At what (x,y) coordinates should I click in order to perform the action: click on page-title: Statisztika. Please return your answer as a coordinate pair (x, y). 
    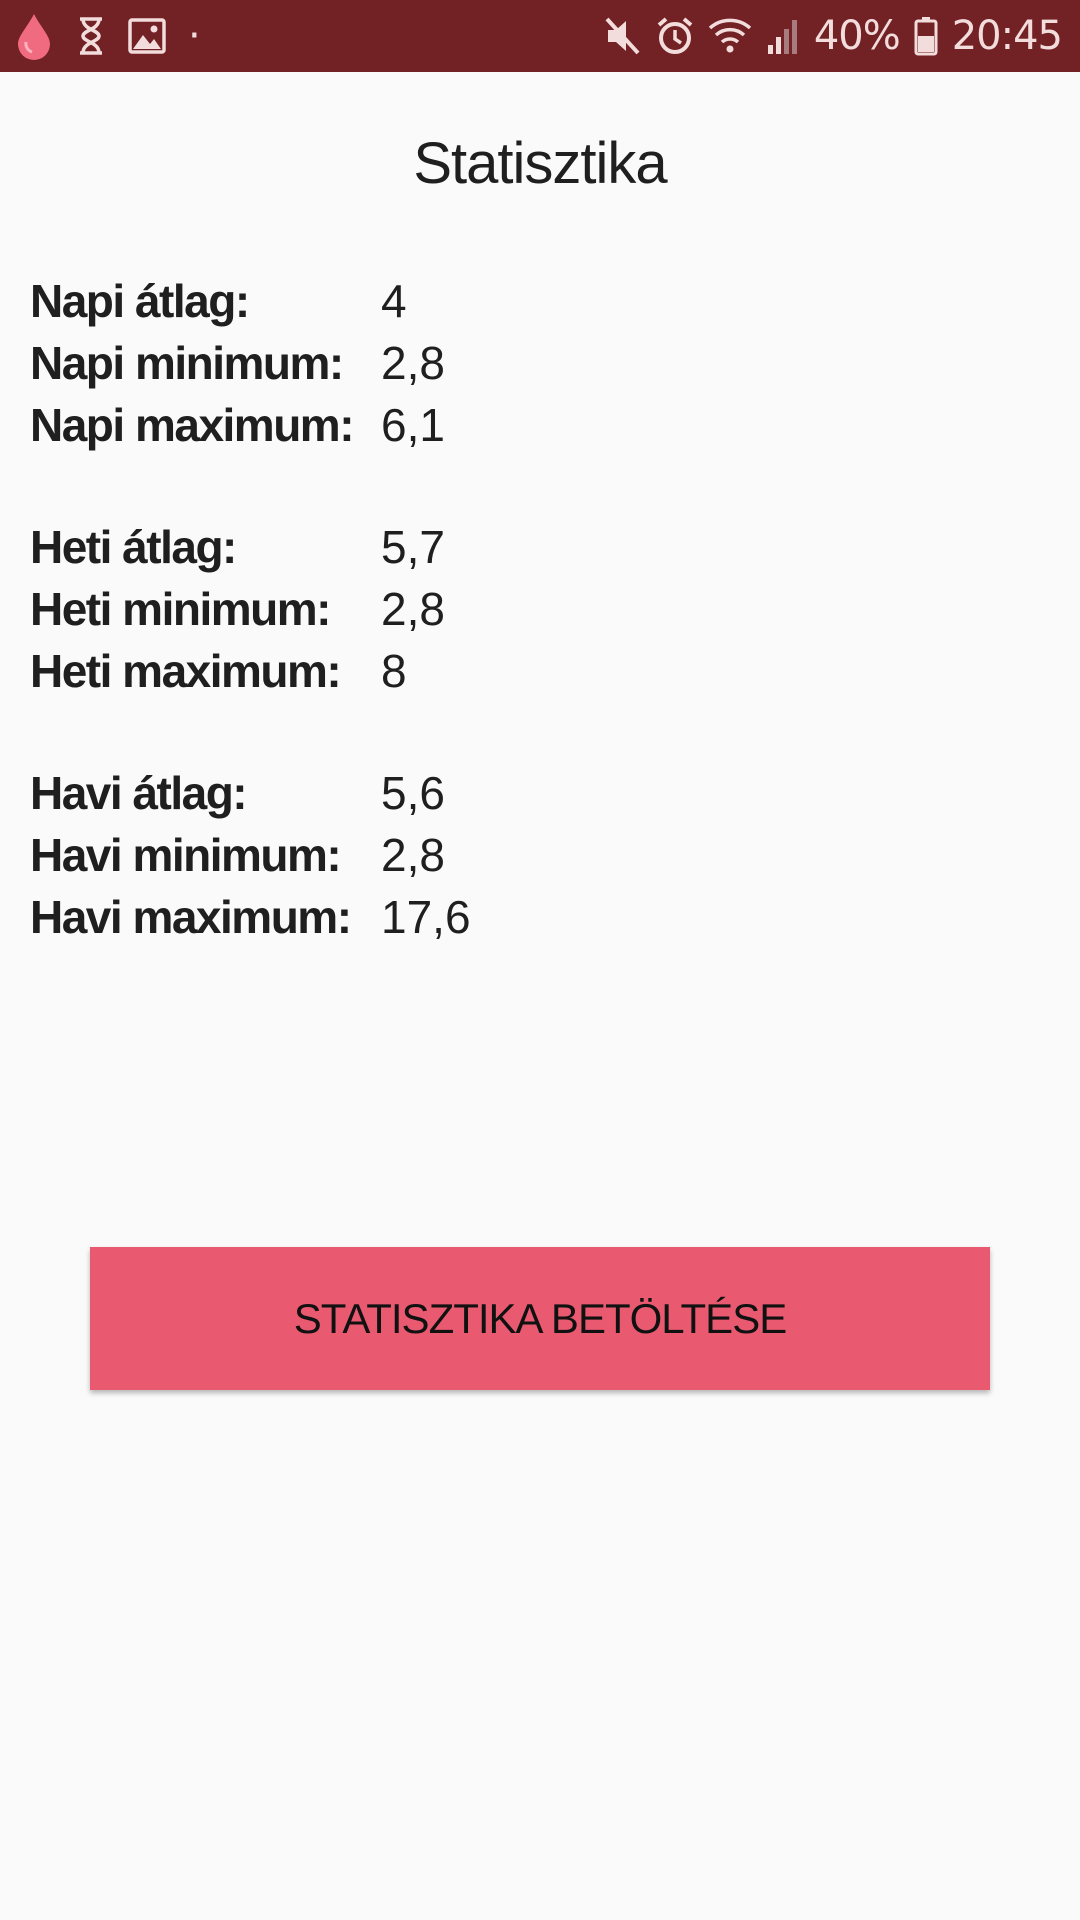
    Looking at the image, I should click on (540, 163).